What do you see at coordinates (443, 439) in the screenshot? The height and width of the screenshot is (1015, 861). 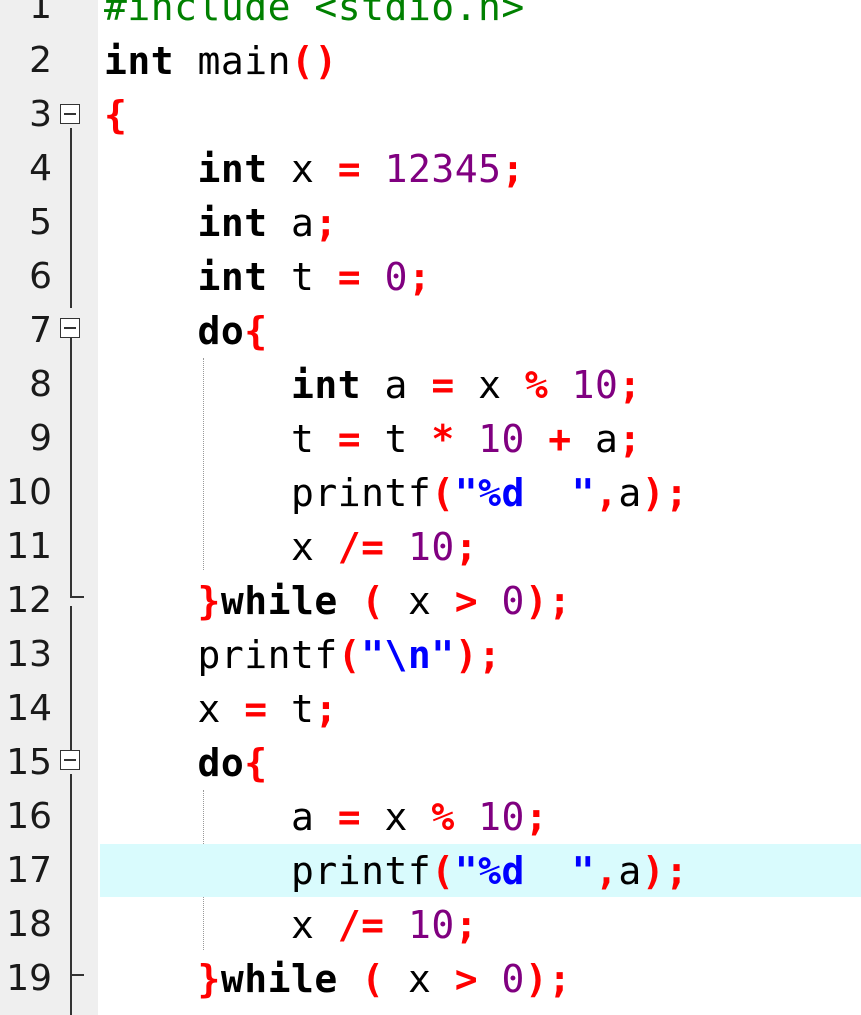 I see `code-token: *` at bounding box center [443, 439].